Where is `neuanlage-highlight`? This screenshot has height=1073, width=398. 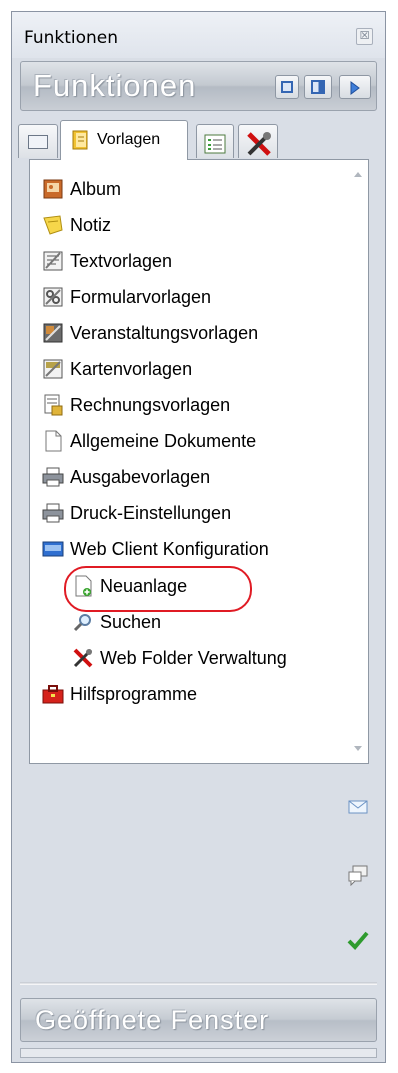
neuanlage-highlight is located at coordinates (158, 589).